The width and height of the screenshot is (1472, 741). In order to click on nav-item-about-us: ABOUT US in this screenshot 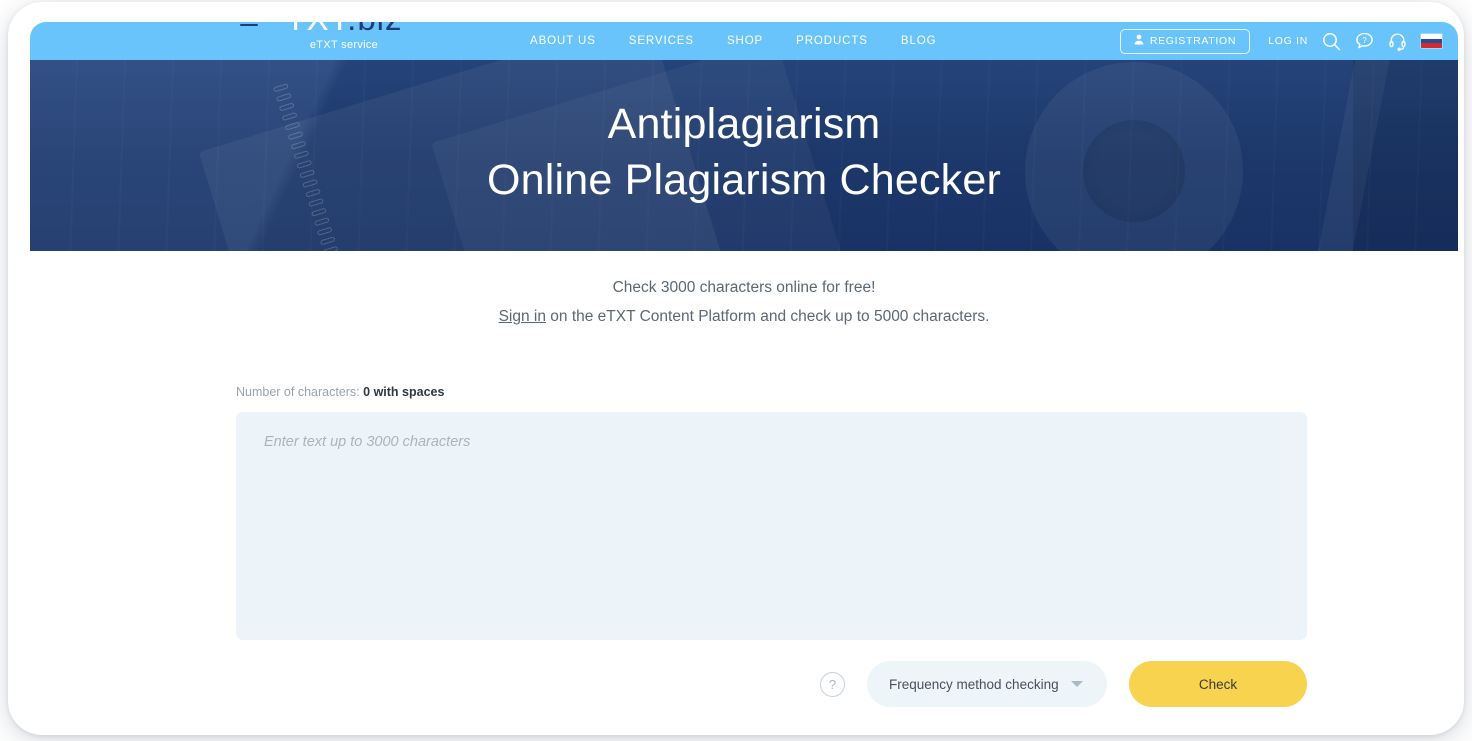, I will do `click(563, 41)`.